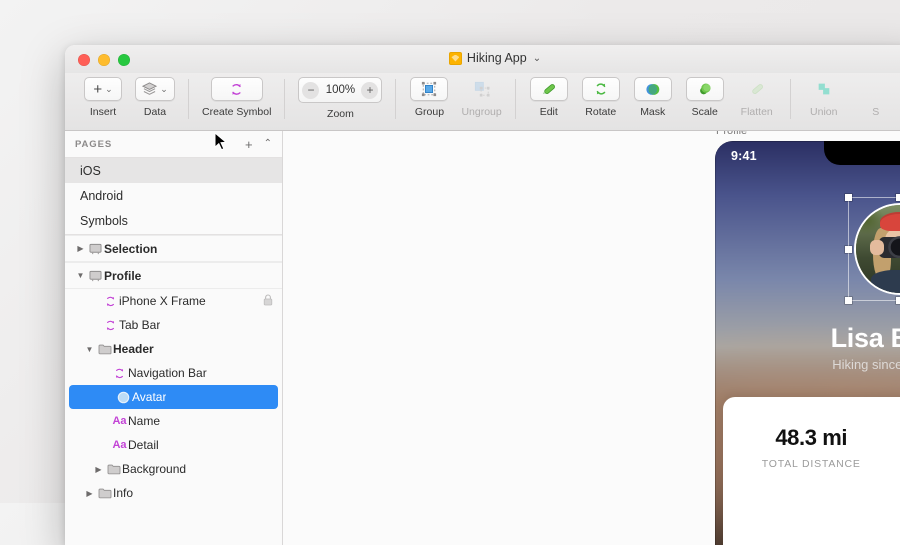  What do you see at coordinates (144, 421) in the screenshot?
I see `layer-label: Name` at bounding box center [144, 421].